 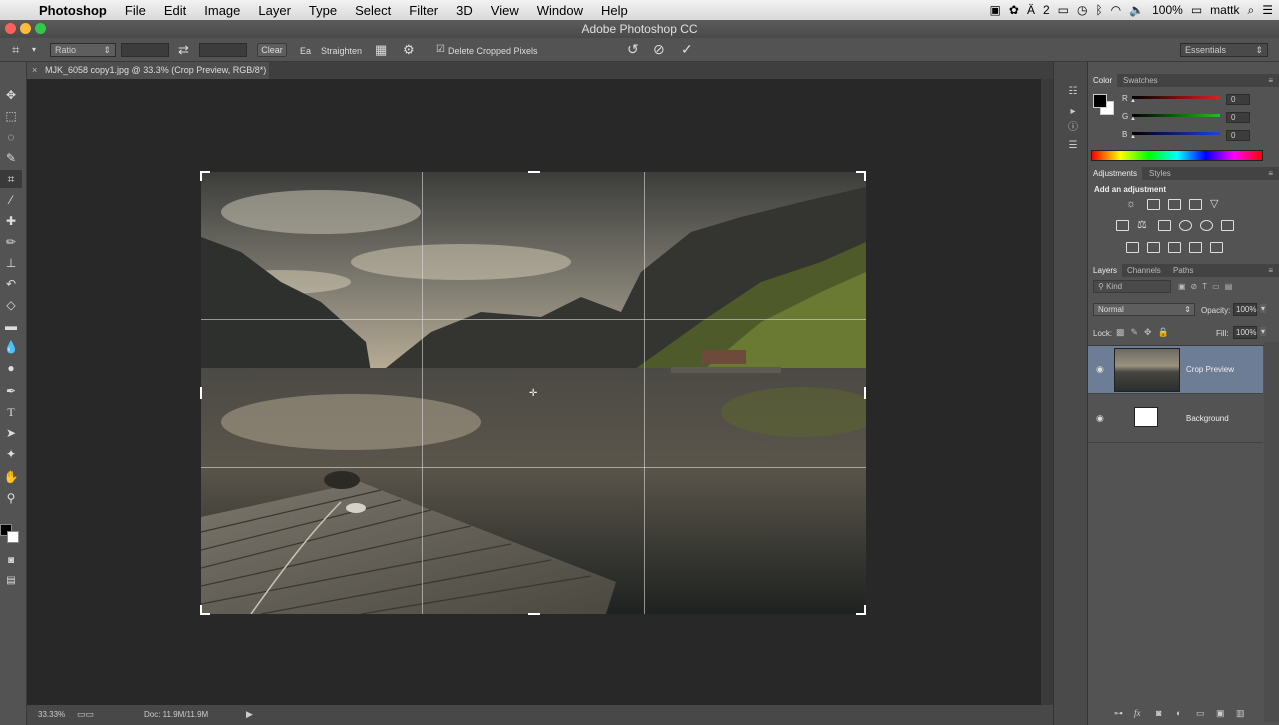 What do you see at coordinates (1063, 10) in the screenshot?
I see `airplay-icon: ▭` at bounding box center [1063, 10].